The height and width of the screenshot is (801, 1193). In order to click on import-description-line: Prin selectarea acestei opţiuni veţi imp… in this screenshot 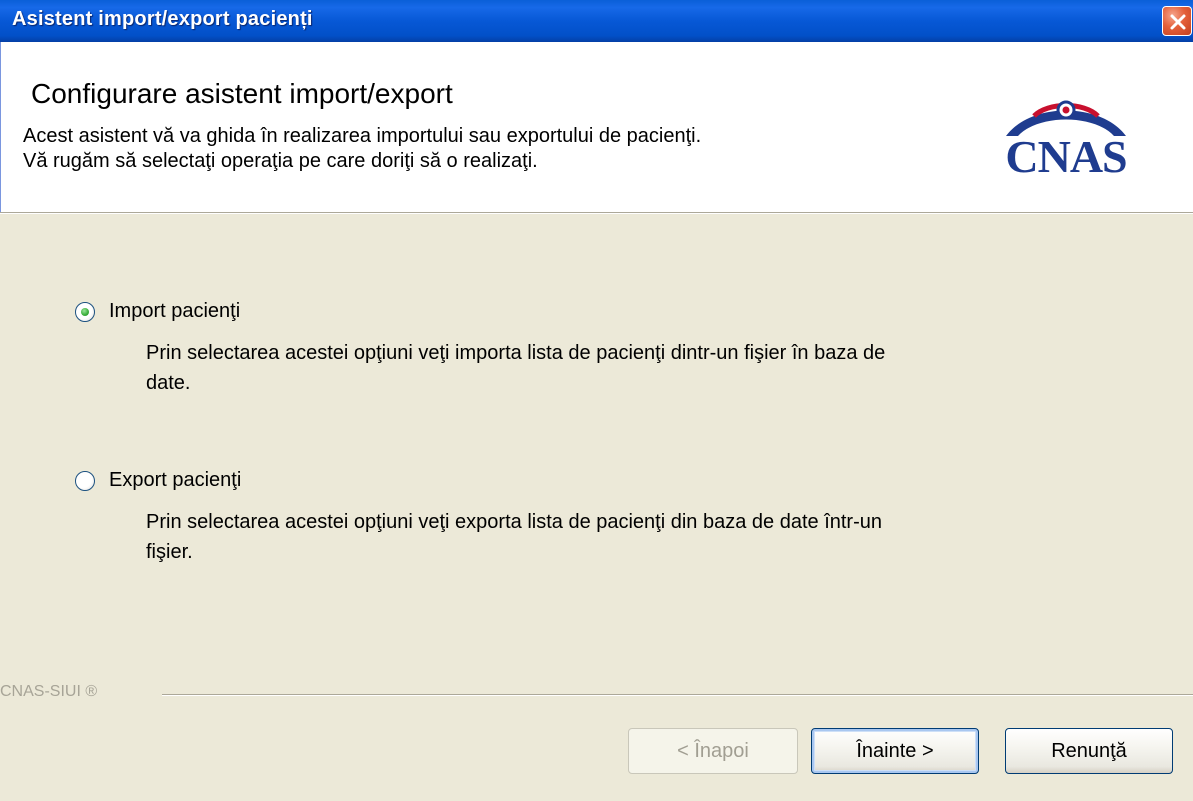, I will do `click(516, 353)`.